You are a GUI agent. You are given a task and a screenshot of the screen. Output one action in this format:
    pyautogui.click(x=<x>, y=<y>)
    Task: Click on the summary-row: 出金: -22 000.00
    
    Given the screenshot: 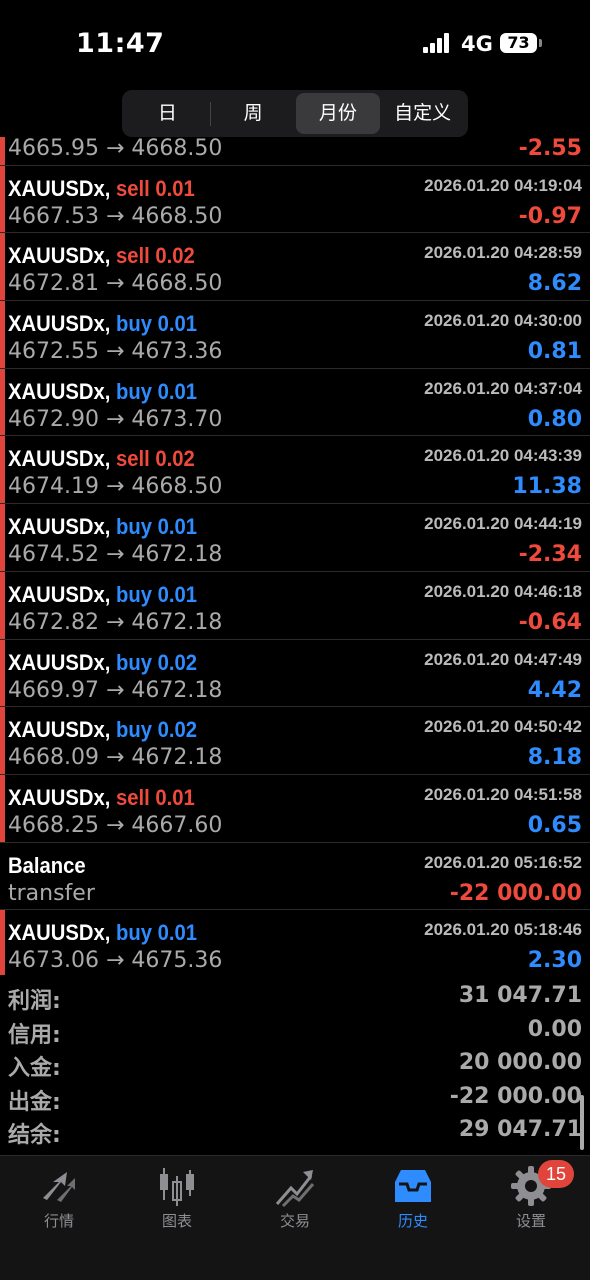 What is the action you would take?
    pyautogui.click(x=295, y=1101)
    